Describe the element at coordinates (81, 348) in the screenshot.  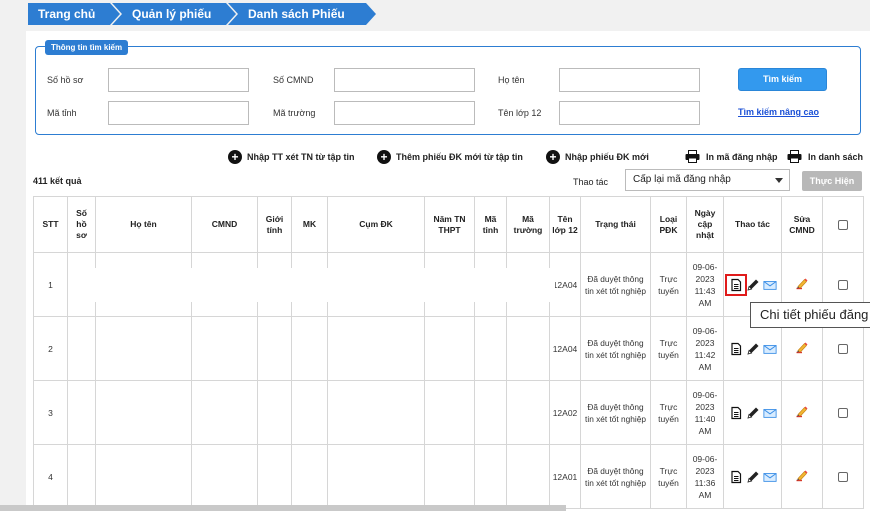
I see `cell-so-ho-so` at that location.